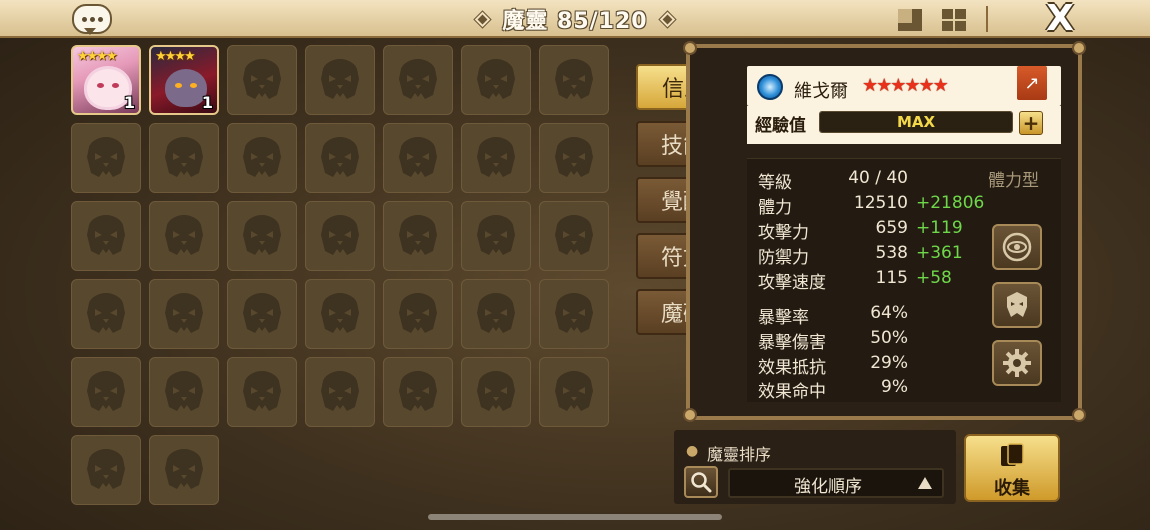  Describe the element at coordinates (783, 233) in the screenshot. I see `stat-label: 攻擊力` at that location.